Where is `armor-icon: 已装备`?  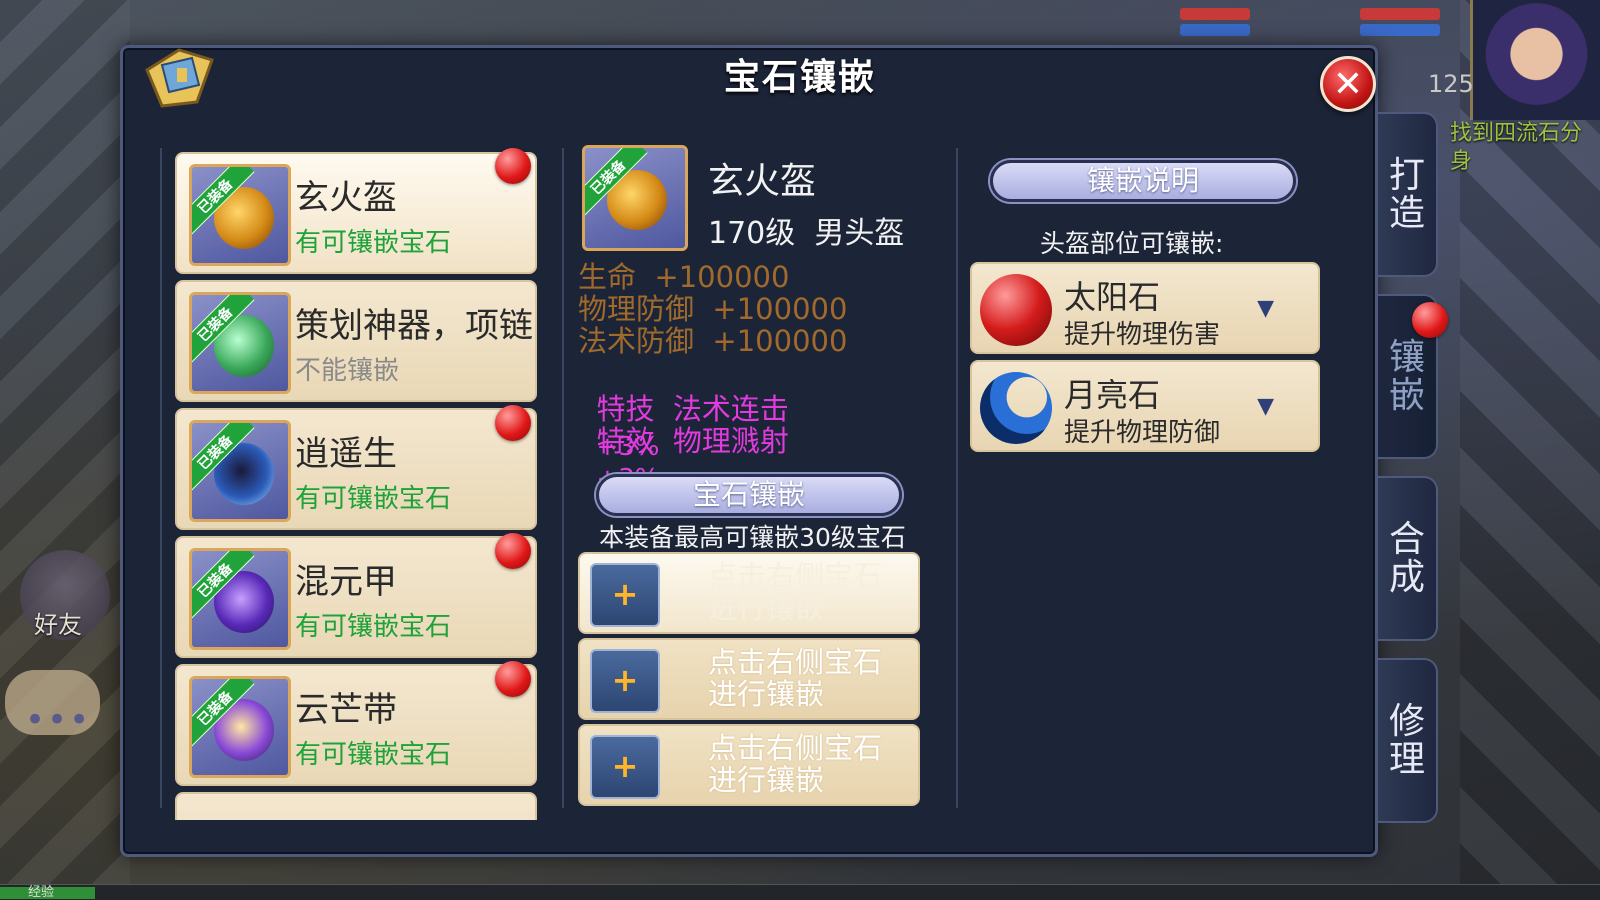
armor-icon: 已装备 is located at coordinates (240, 599).